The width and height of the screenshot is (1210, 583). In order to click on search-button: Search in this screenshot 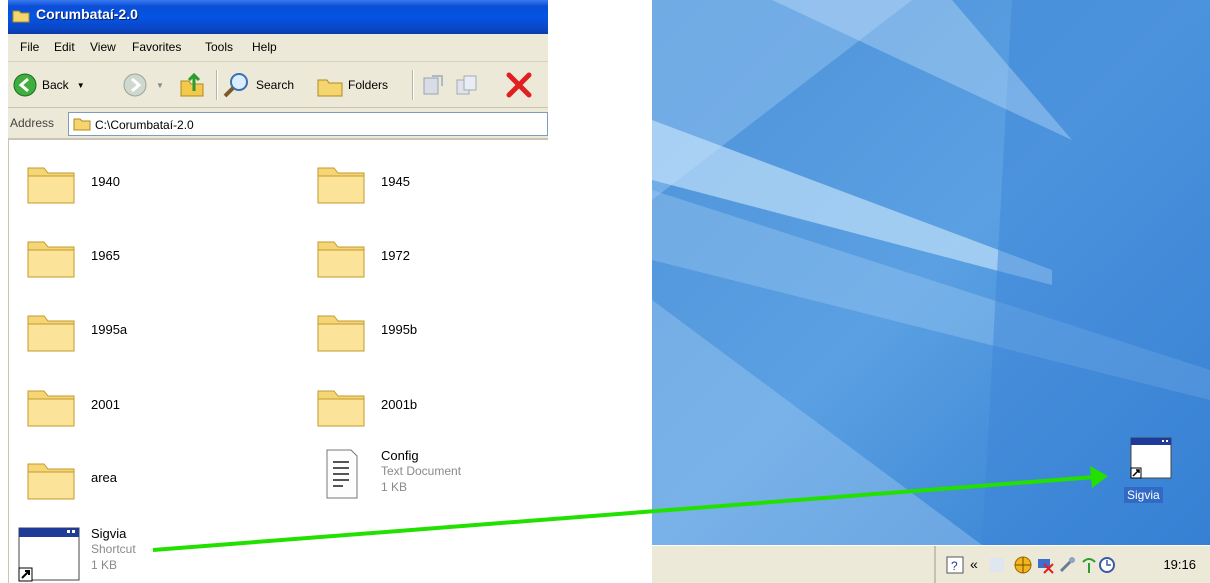, I will do `click(258, 85)`.